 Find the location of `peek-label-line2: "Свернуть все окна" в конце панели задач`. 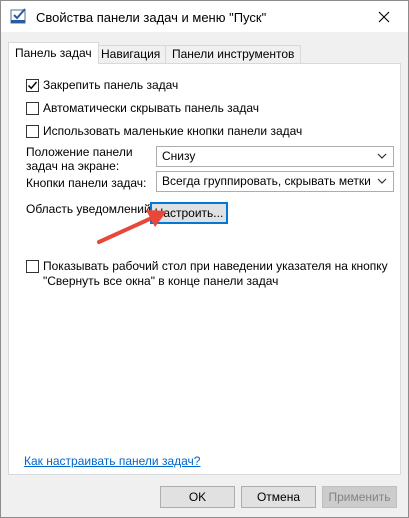

peek-label-line2: "Свернуть все окна" в конце панели задач is located at coordinates (161, 281).